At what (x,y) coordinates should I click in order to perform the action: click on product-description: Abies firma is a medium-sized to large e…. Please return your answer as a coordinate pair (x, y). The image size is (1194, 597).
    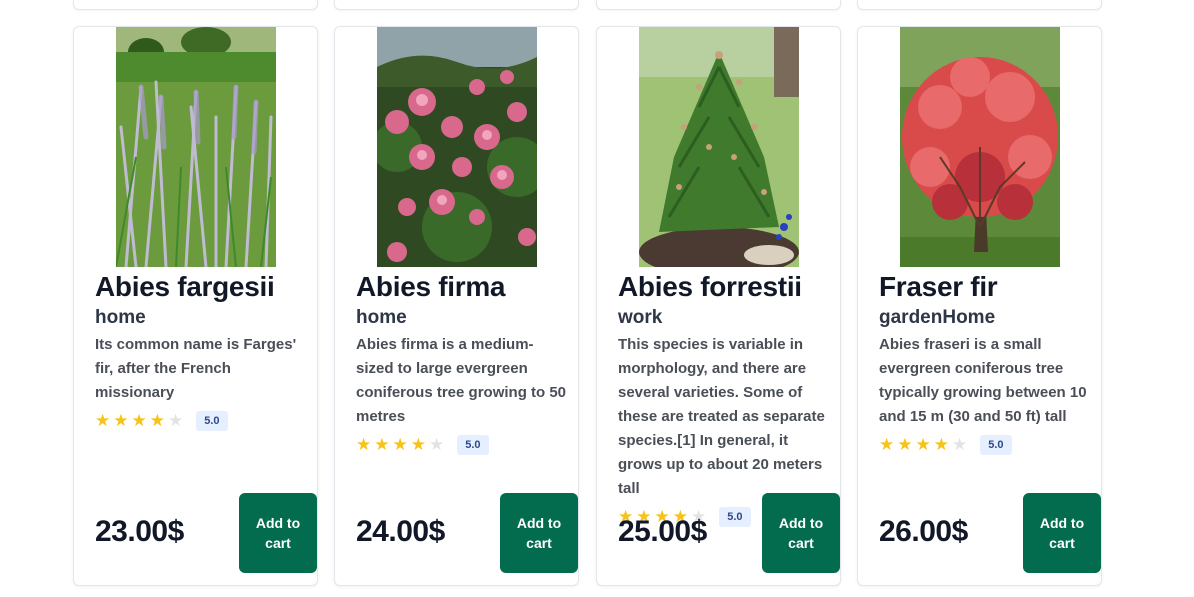
    Looking at the image, I should click on (462, 394).